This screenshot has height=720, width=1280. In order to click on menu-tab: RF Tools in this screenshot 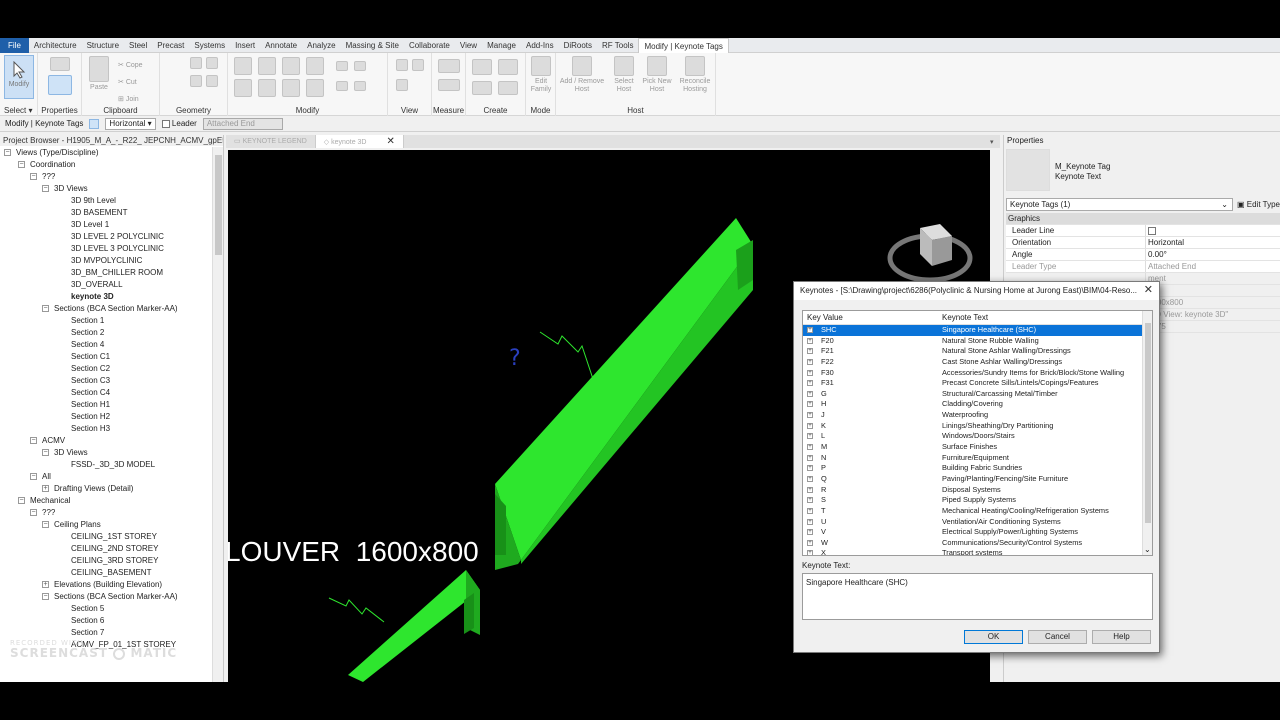, I will do `click(617, 45)`.